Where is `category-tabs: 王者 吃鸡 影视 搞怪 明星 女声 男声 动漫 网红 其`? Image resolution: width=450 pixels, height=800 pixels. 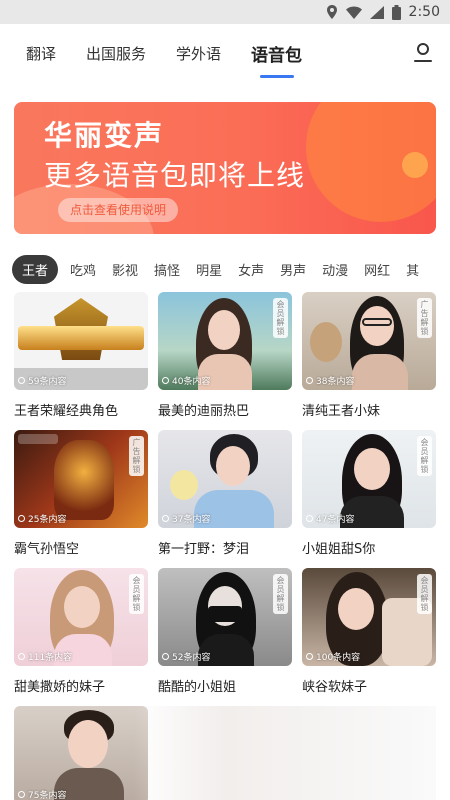
category-tabs: 王者 吃鸡 影视 搞怪 明星 女声 男声 动漫 网红 其 is located at coordinates (231, 269).